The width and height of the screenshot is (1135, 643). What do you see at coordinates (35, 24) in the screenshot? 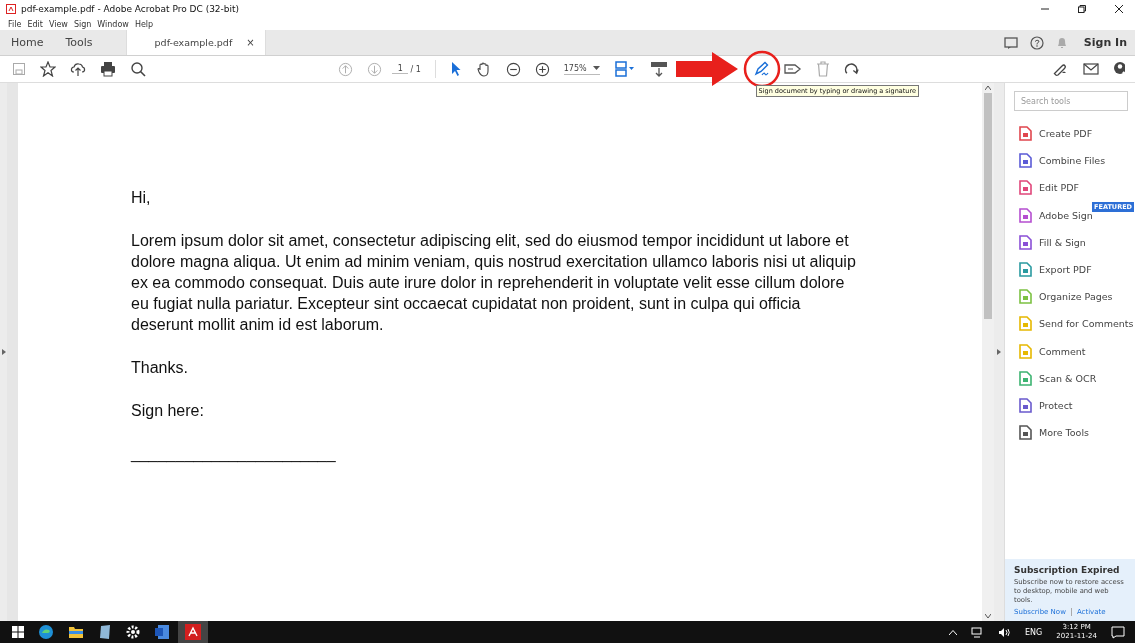
I see `menu-item: Edit` at bounding box center [35, 24].